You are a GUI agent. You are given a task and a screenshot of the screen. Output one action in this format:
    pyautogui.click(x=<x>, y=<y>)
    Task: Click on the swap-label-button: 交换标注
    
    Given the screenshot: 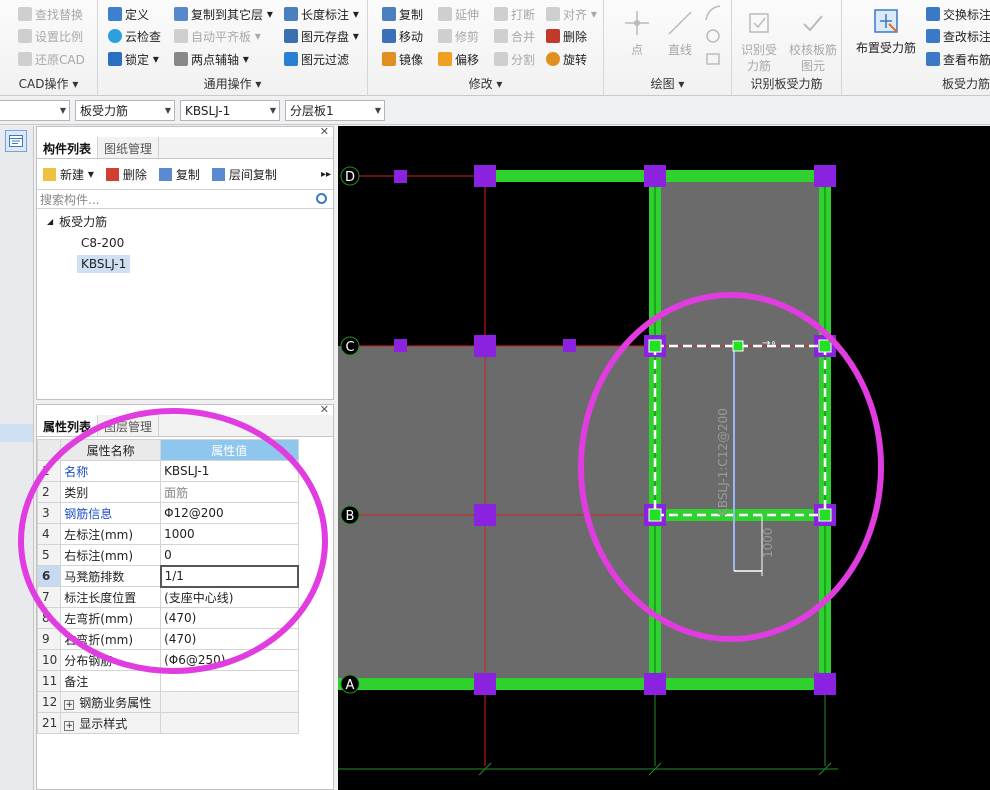 What is the action you would take?
    pyautogui.click(x=958, y=14)
    